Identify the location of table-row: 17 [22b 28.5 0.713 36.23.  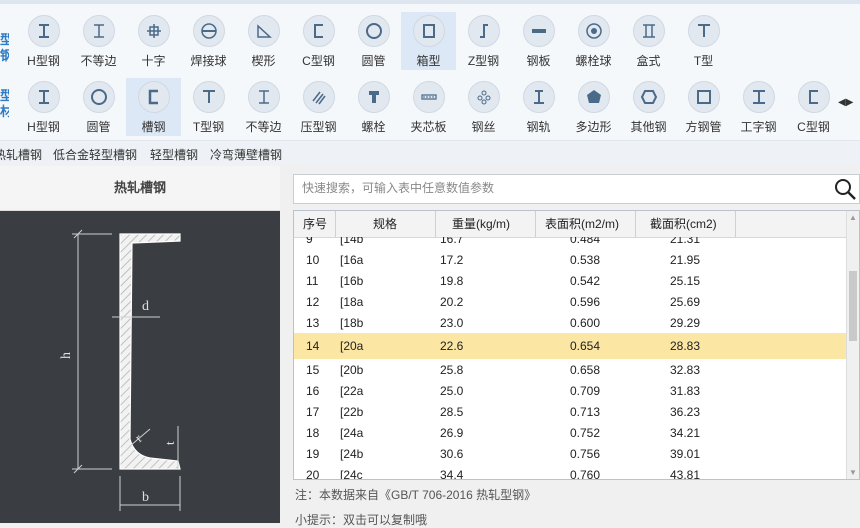
(570, 411).